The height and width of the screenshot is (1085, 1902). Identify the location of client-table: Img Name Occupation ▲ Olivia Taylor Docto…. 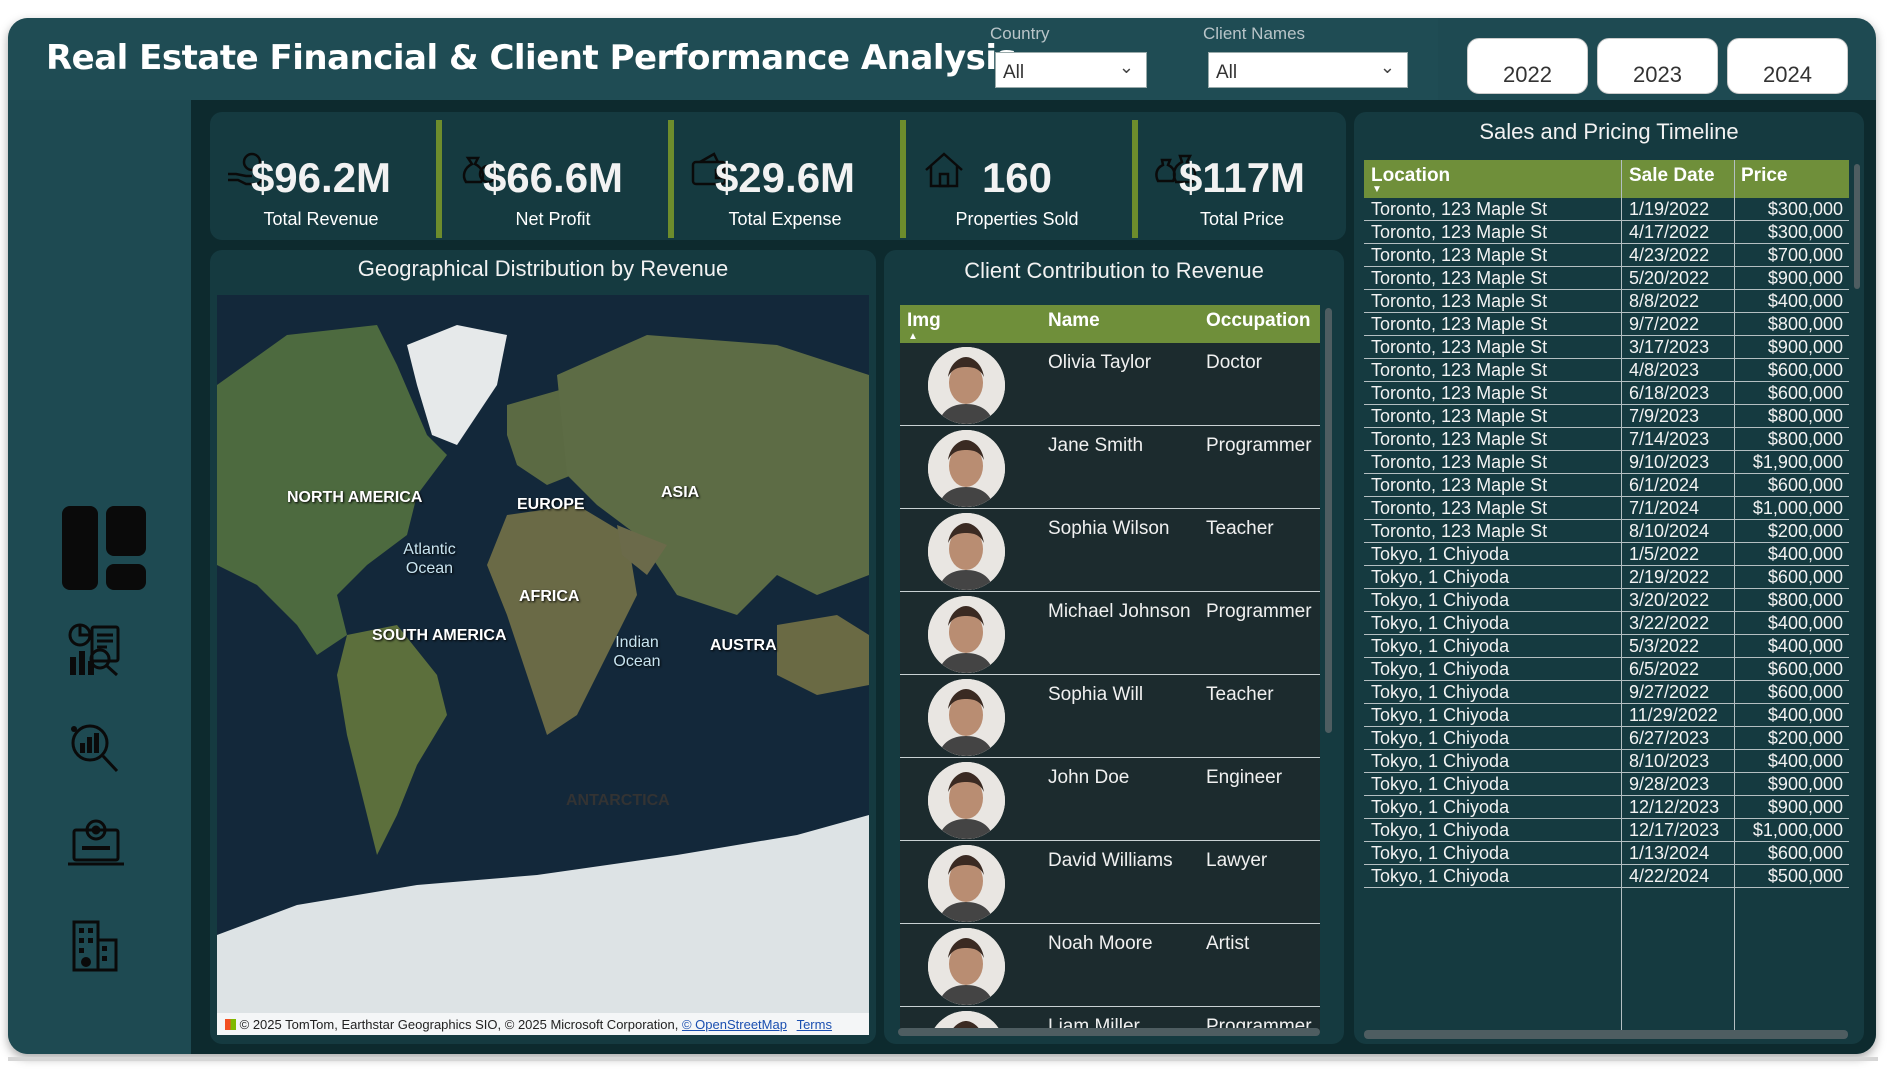
(1110, 669).